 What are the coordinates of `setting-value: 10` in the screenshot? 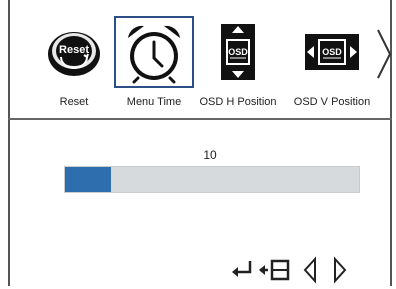 It's located at (210, 155).